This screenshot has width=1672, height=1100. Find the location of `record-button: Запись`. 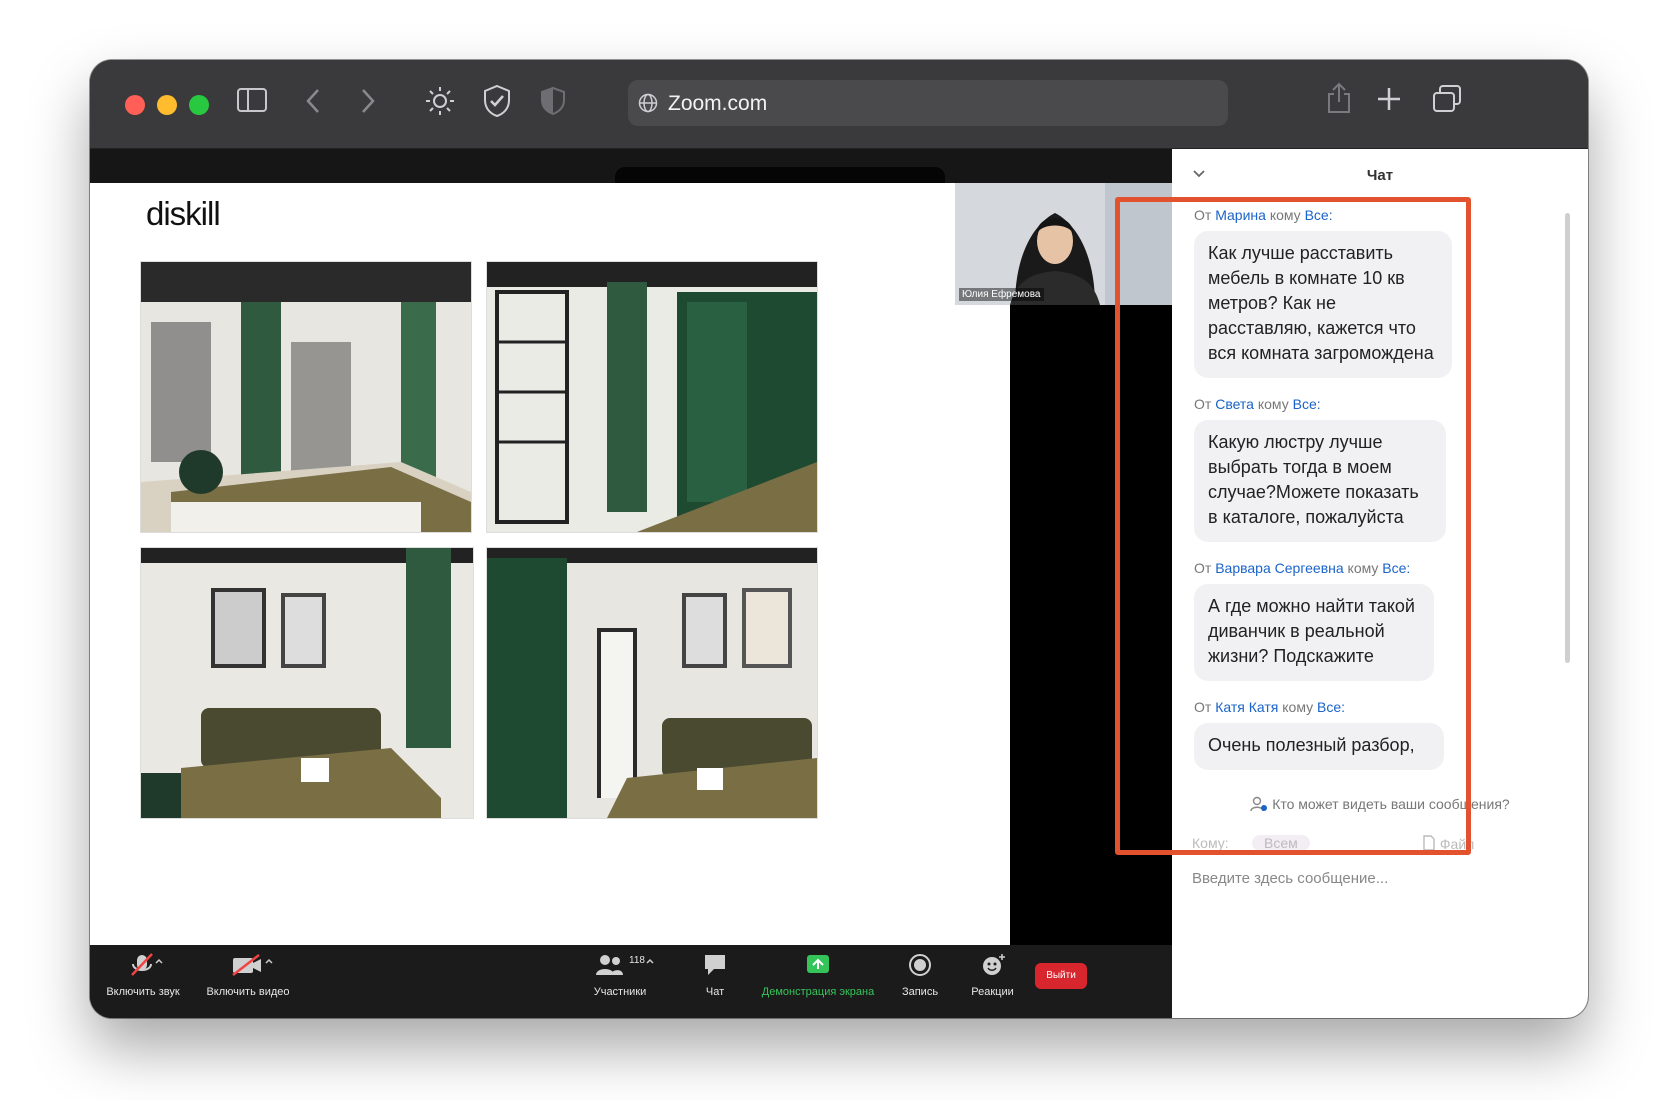

record-button: Запись is located at coordinates (920, 975).